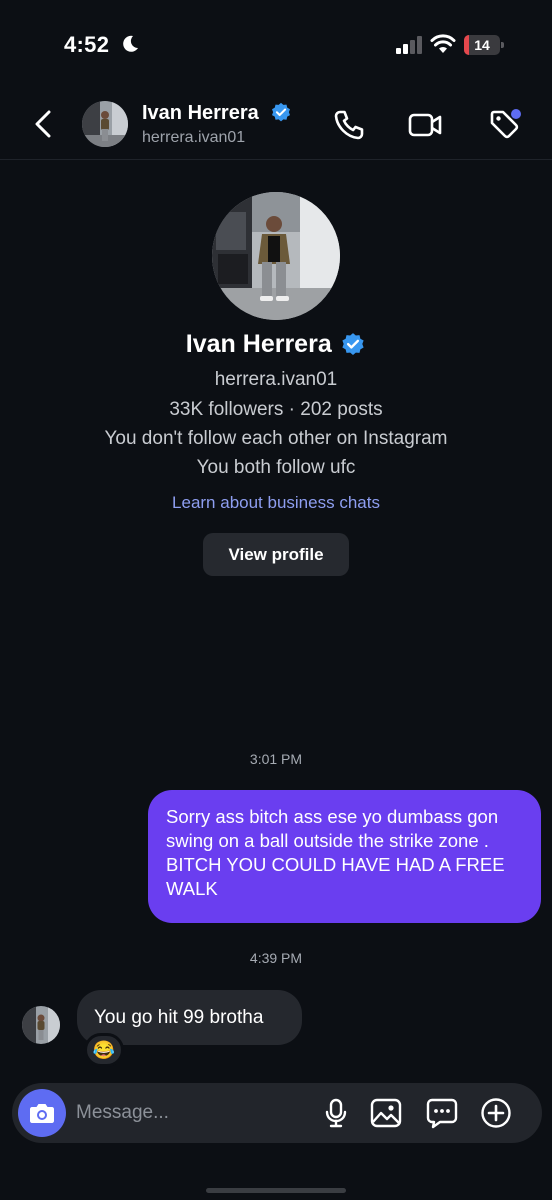 This screenshot has width=552, height=1200. Describe the element at coordinates (200, 113) in the screenshot. I see `contact-name: Ivan Herrera` at that location.